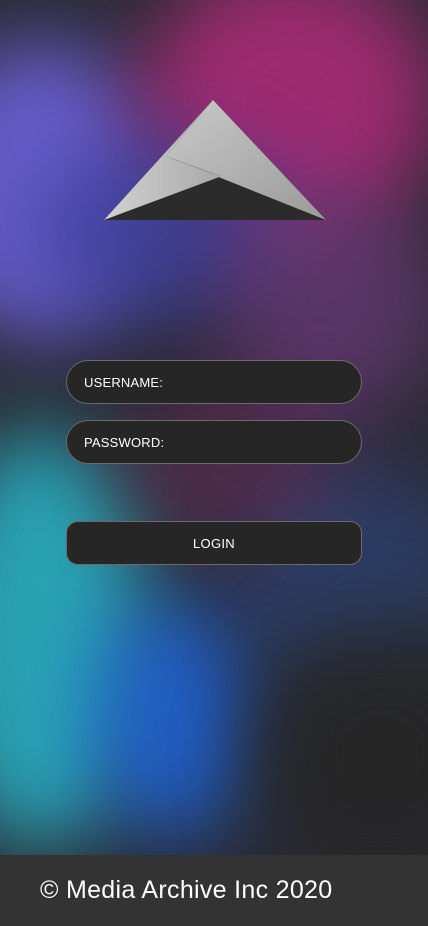 The image size is (428, 926). I want to click on copyright-text: © Media Archive Inc 2020, so click(186, 890).